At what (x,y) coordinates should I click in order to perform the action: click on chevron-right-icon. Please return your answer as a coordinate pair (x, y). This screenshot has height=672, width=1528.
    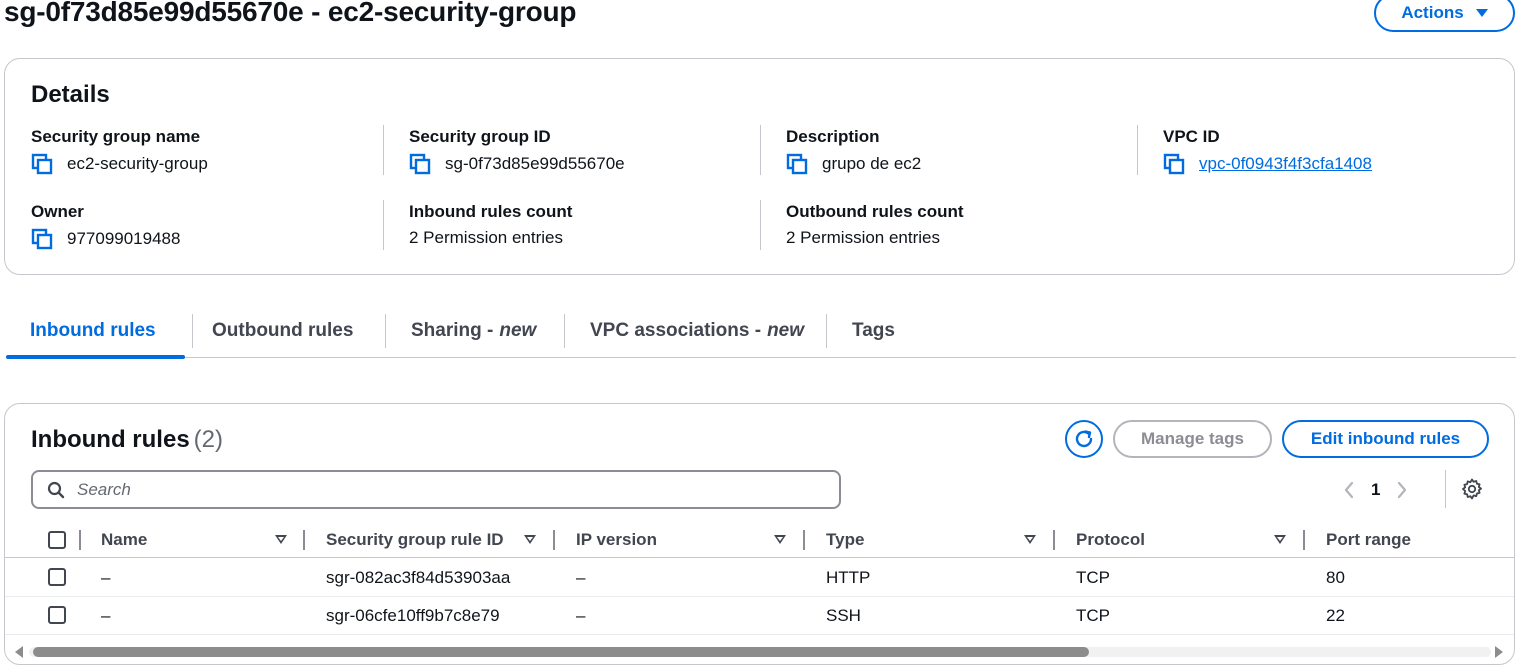
    Looking at the image, I should click on (1402, 490).